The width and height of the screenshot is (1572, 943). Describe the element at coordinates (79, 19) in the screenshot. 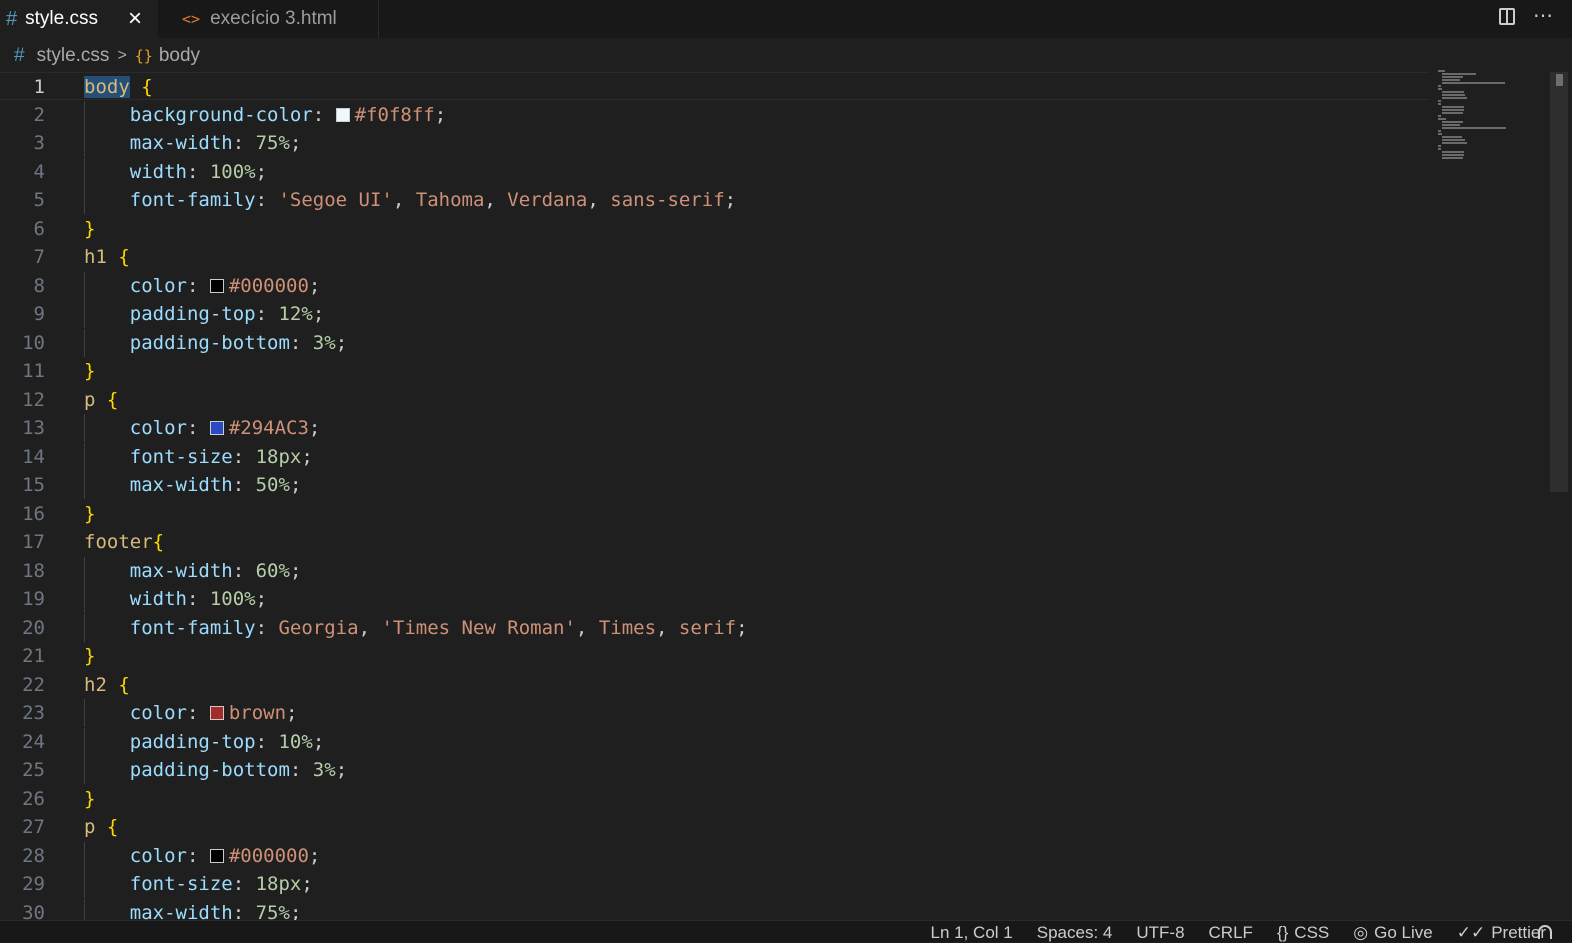

I see `tab-style-css: # style.css ×` at that location.